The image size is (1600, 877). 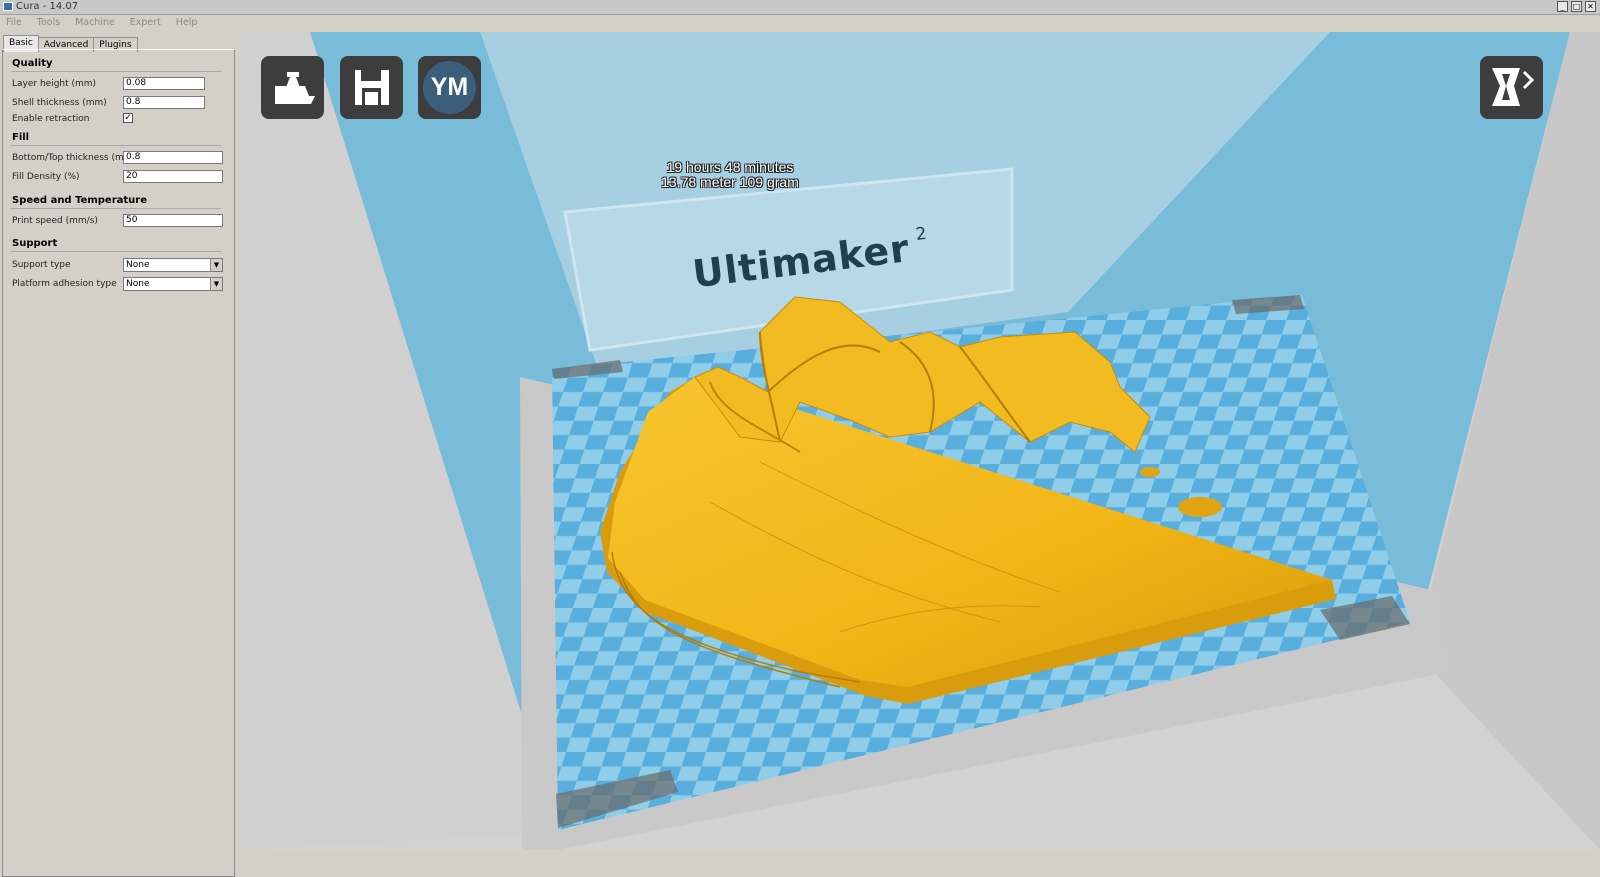 I want to click on shell-thickness-field: 0.8, so click(x=164, y=102).